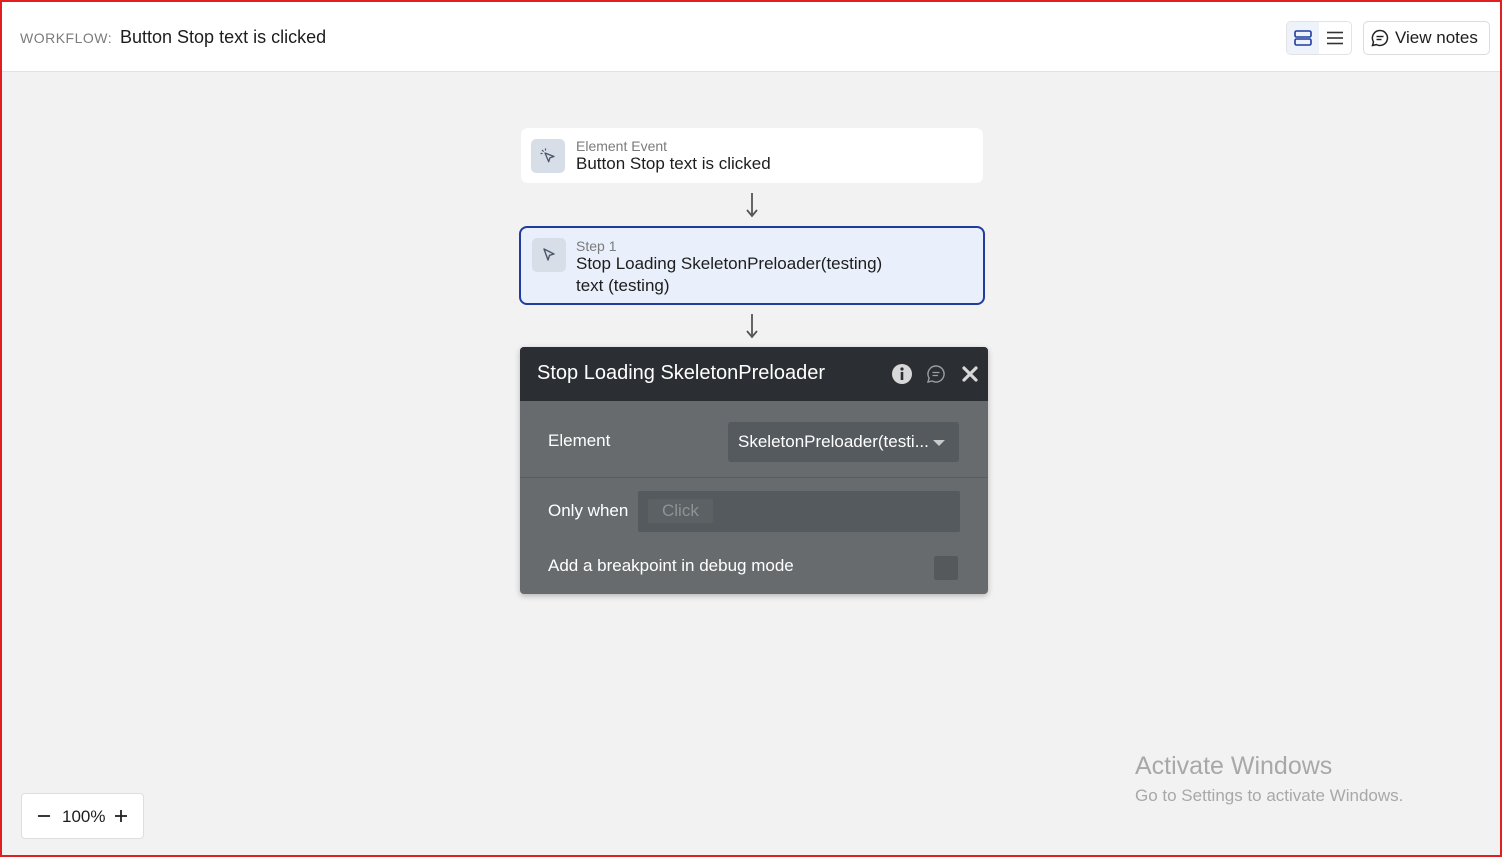 The height and width of the screenshot is (857, 1502). What do you see at coordinates (1269, 795) in the screenshot?
I see `activate-windows-subtitle: Go to Settings to activate Windows.` at bounding box center [1269, 795].